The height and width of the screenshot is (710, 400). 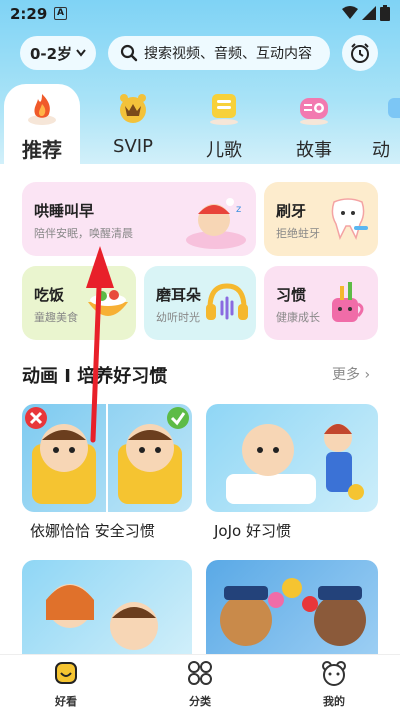 I want to click on age-selector: 0-2岁, so click(x=58, y=53).